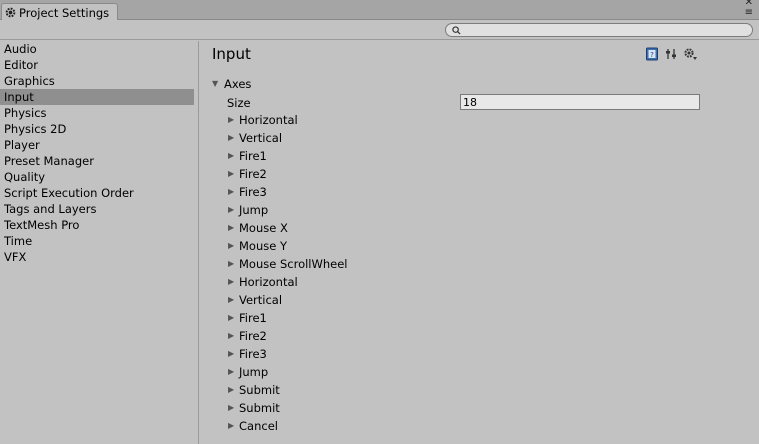  I want to click on sidebar-item-physics-2d: Physics 2D, so click(97, 129).